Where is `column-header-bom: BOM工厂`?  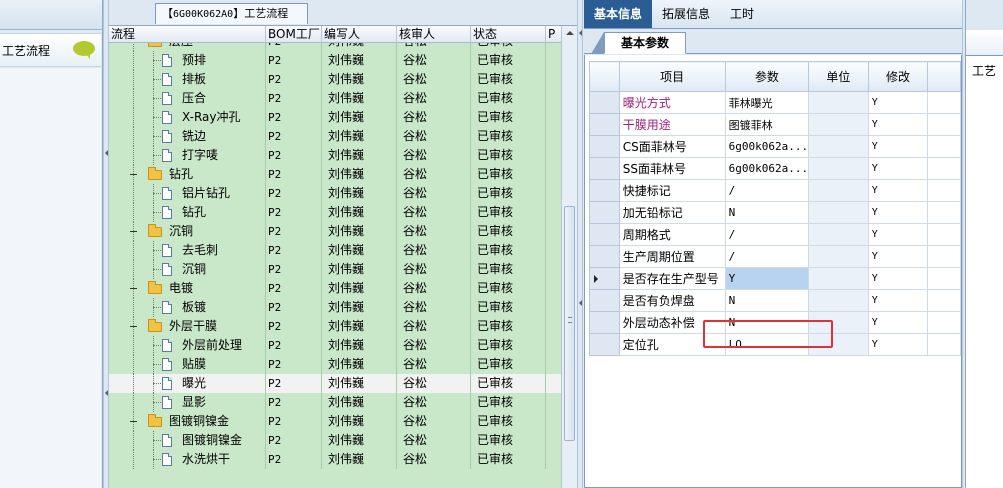 column-header-bom: BOM工厂 is located at coordinates (294, 34).